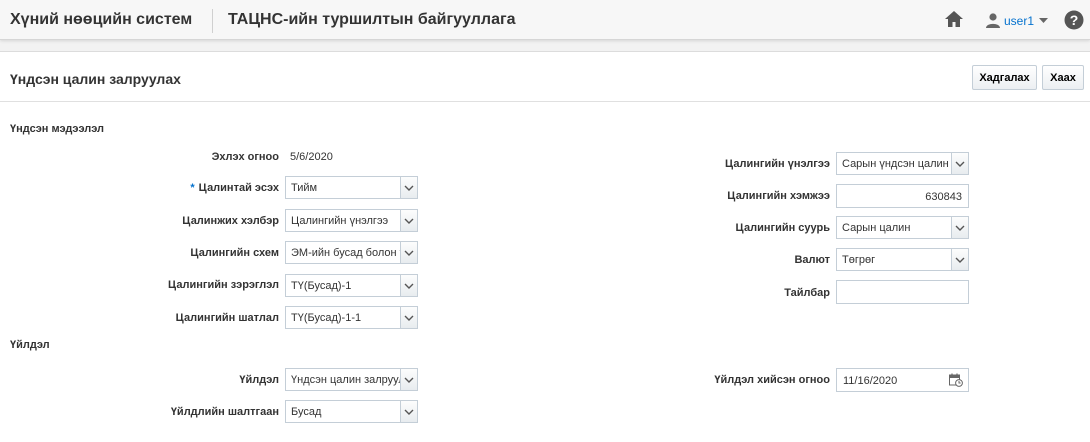 The image size is (1090, 442). What do you see at coordinates (234, 253) in the screenshot?
I see `pay-scheme-label: Цалингийн схем` at bounding box center [234, 253].